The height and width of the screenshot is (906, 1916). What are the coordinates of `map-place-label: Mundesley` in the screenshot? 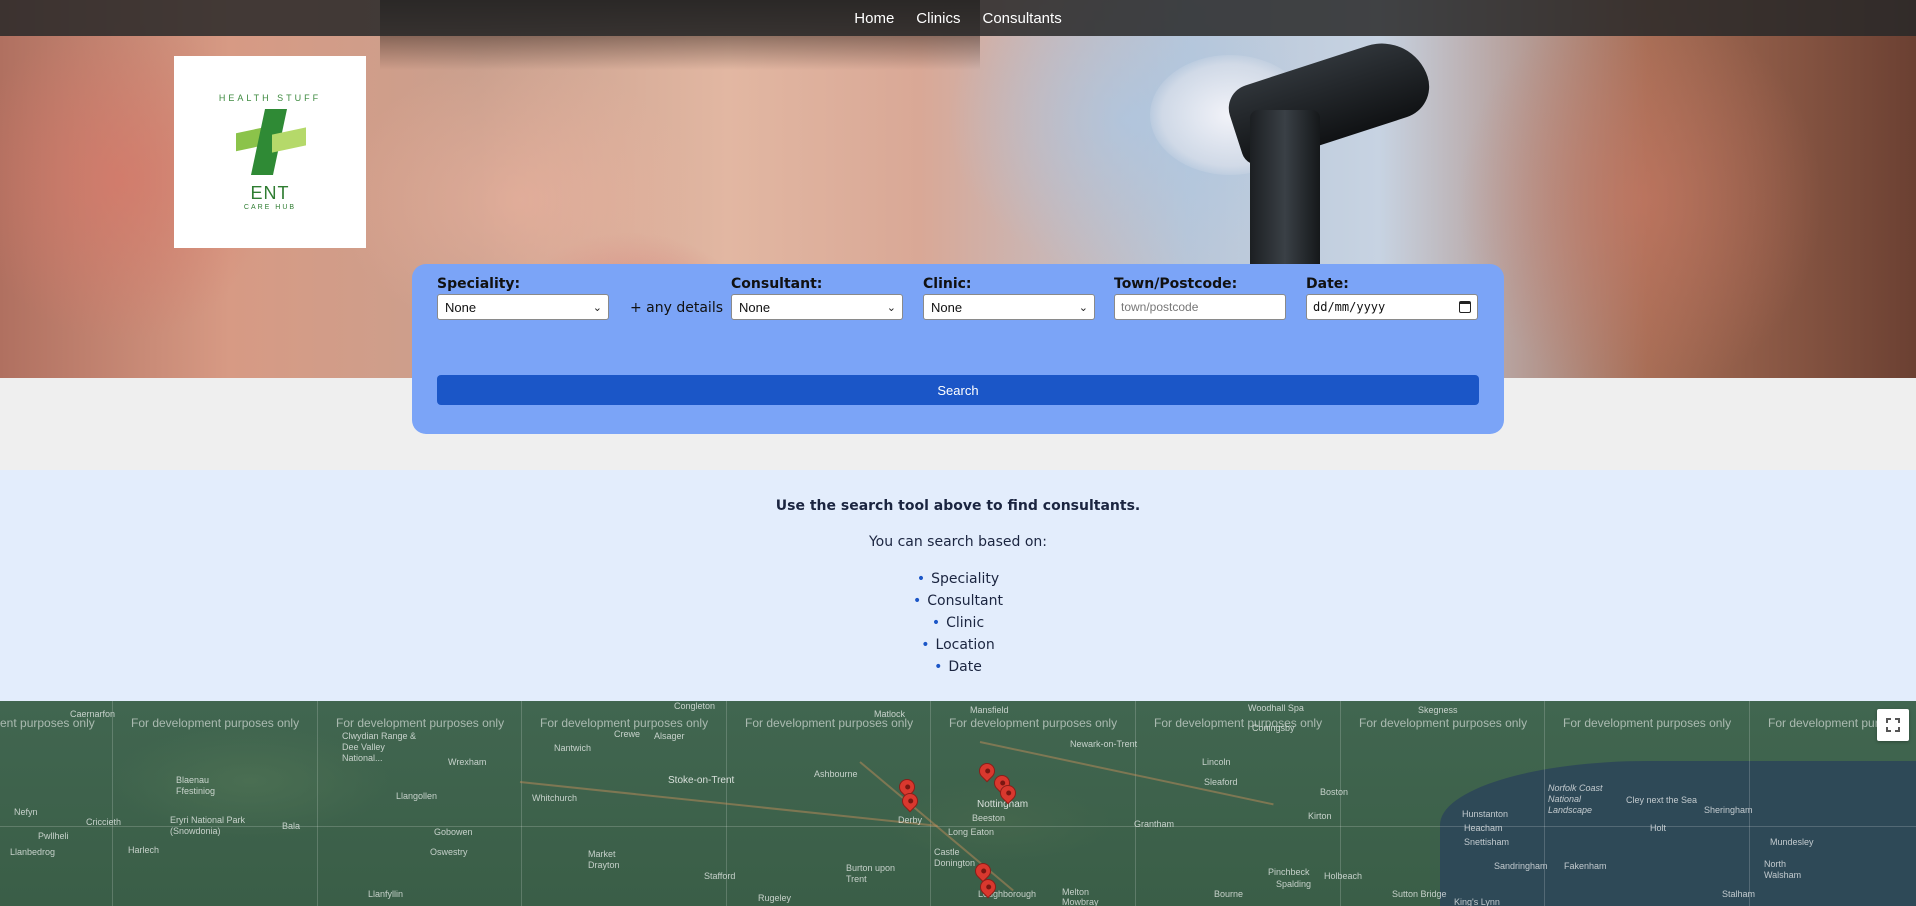 It's located at (1792, 842).